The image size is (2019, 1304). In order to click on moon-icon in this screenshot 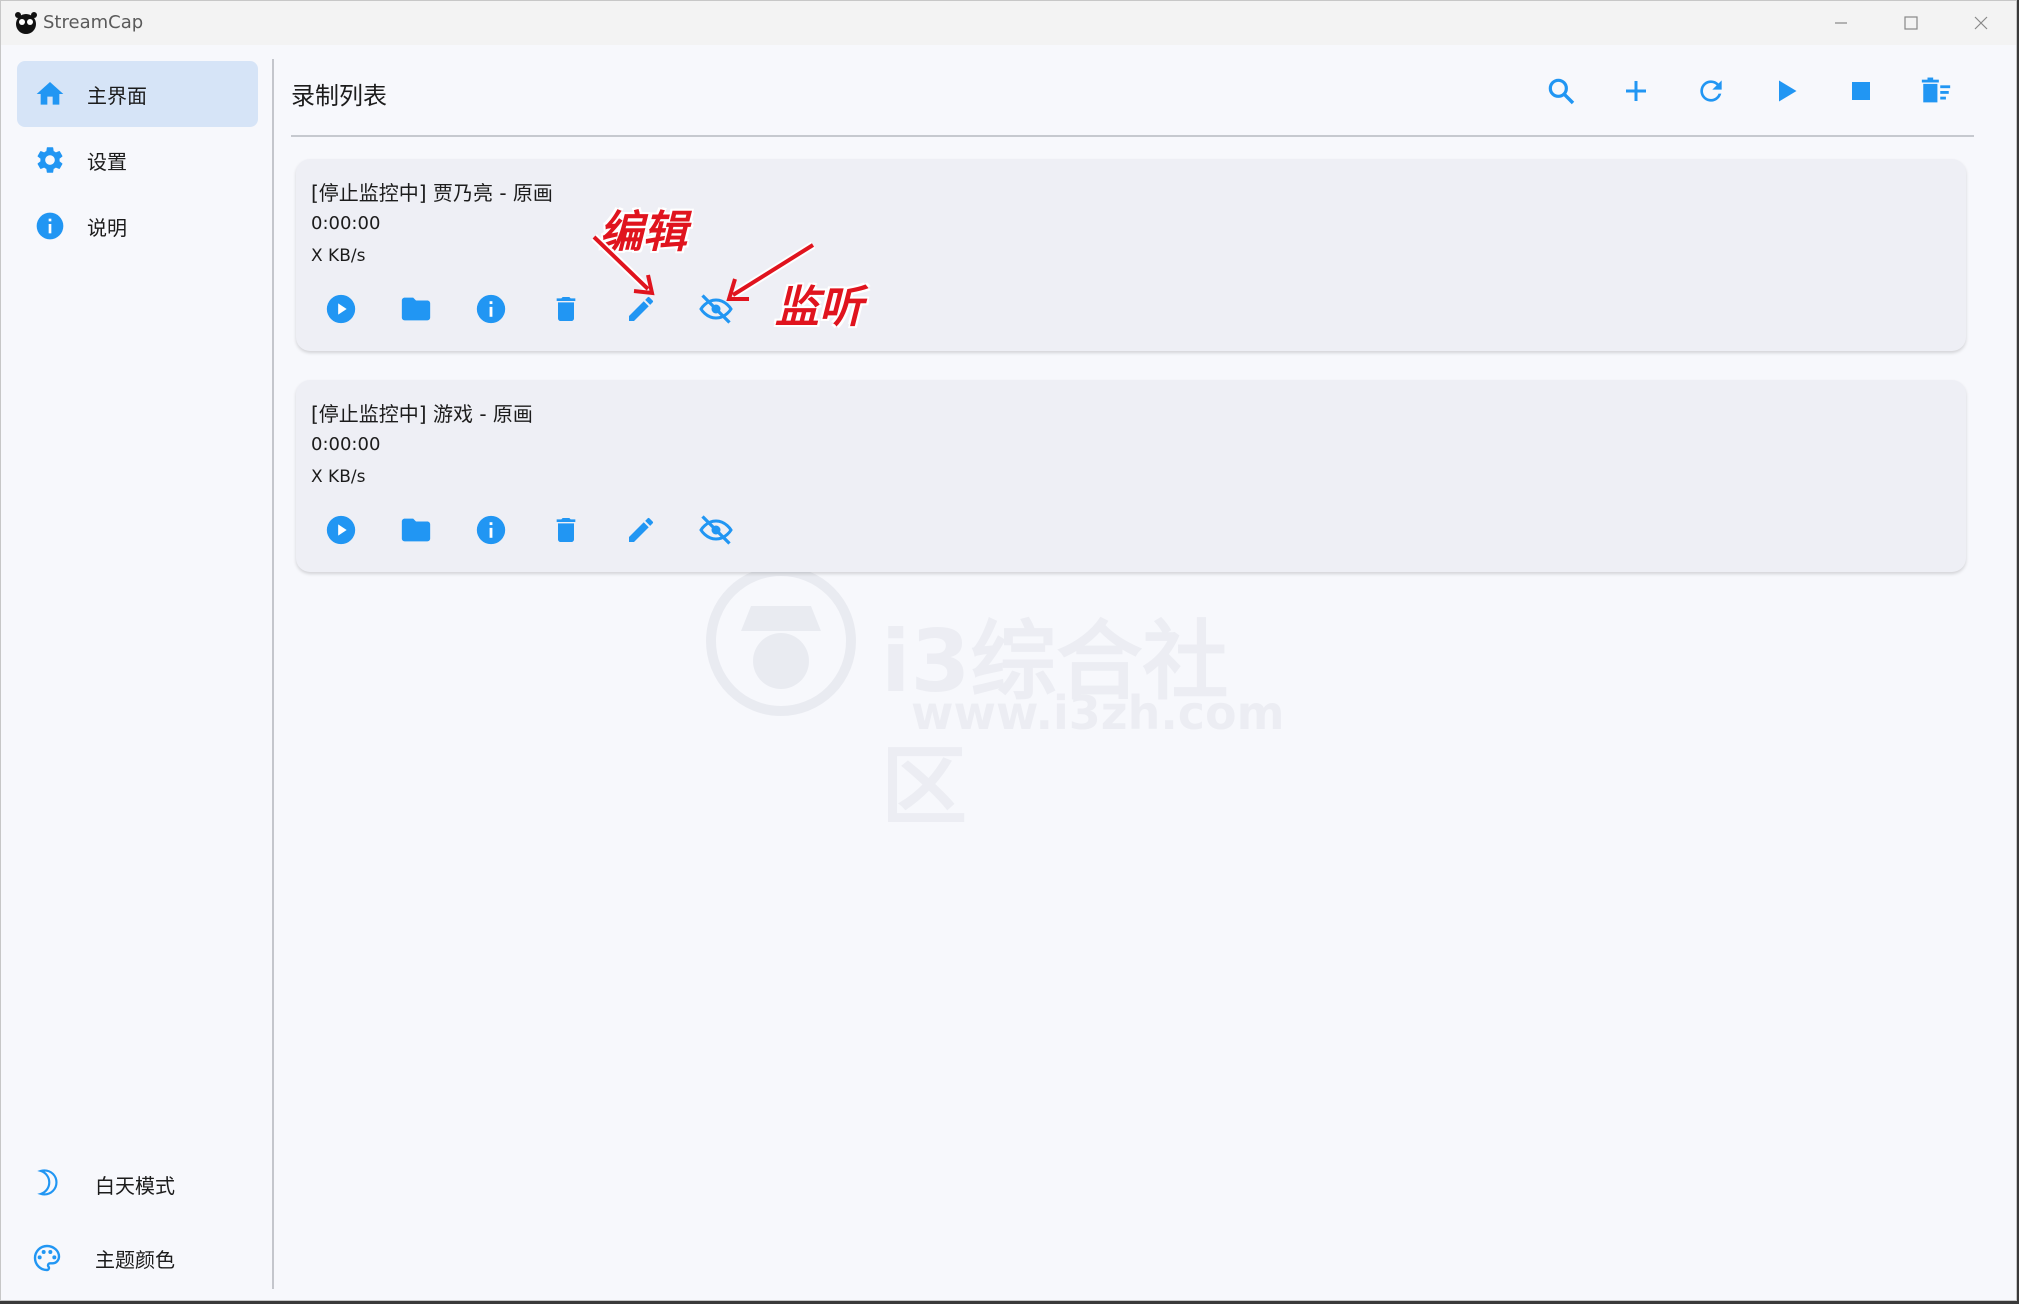, I will do `click(47, 1184)`.